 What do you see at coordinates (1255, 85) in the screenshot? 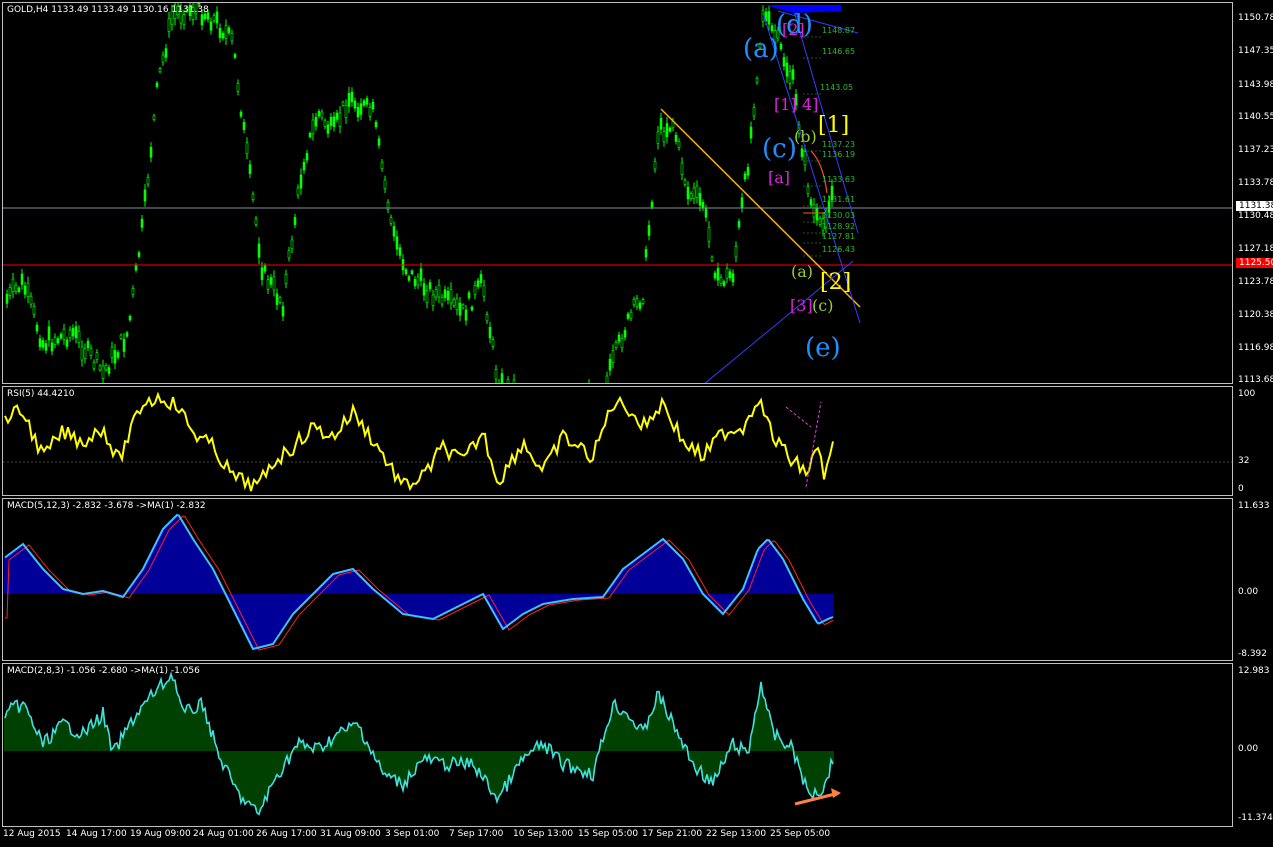
I see `price-axis-label: 1143.98` at bounding box center [1255, 85].